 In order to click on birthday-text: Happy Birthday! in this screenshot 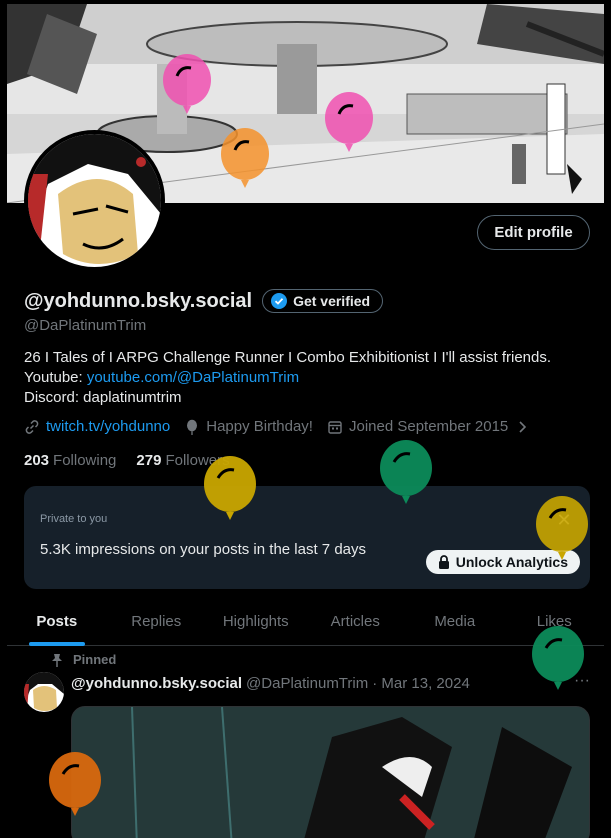, I will do `click(259, 426)`.